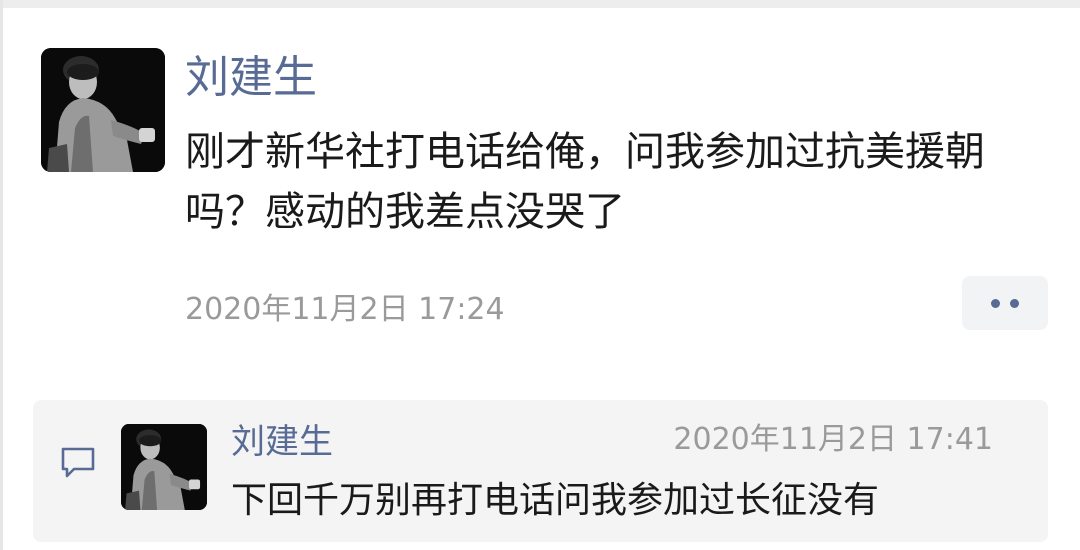  I want to click on comment-bubble-icon, so click(78, 462).